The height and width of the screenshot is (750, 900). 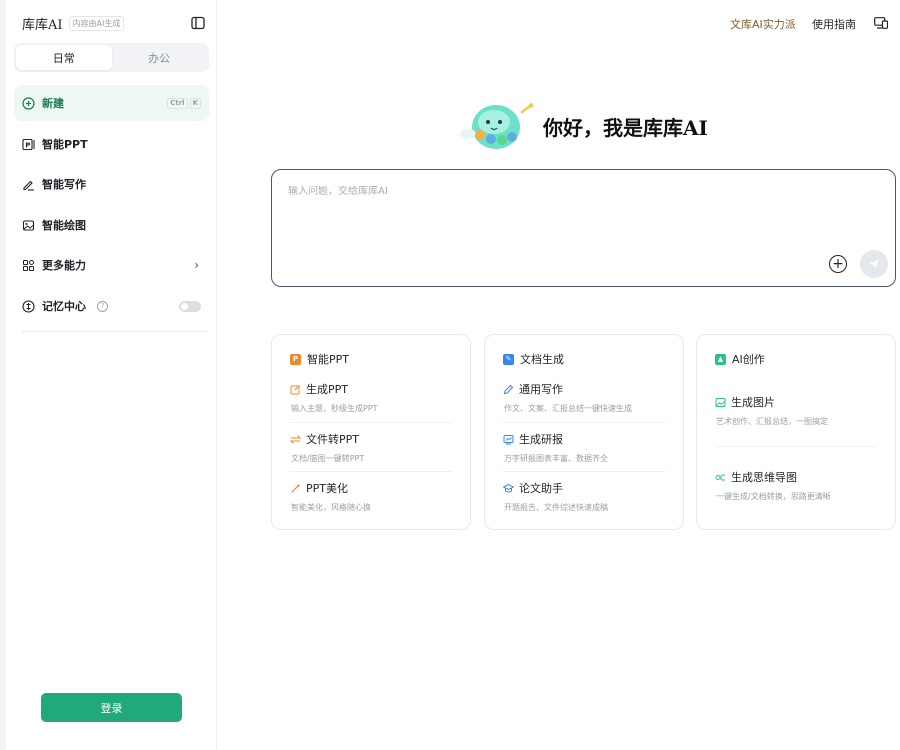 What do you see at coordinates (195, 103) in the screenshot?
I see `kbd-k: K` at bounding box center [195, 103].